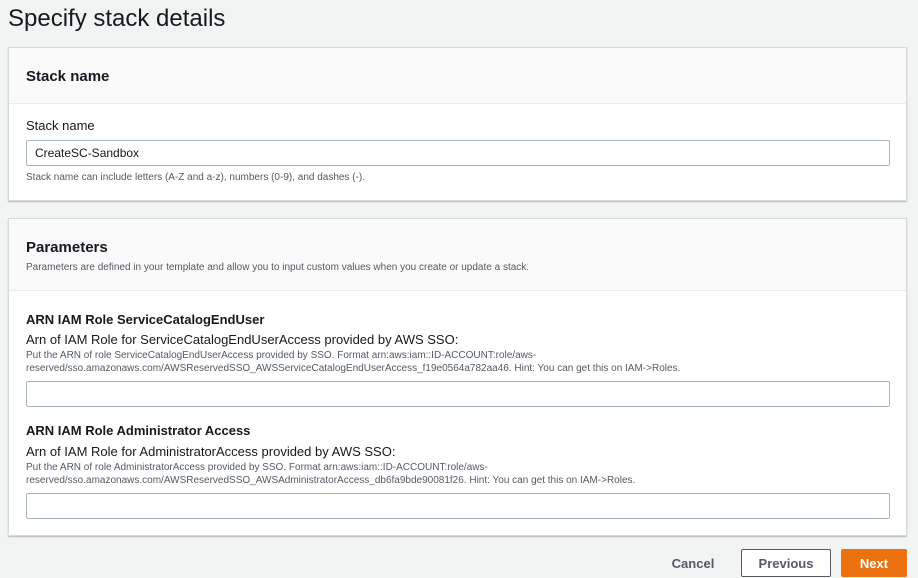 The image size is (918, 578). I want to click on page-title: Specify stack details, so click(117, 18).